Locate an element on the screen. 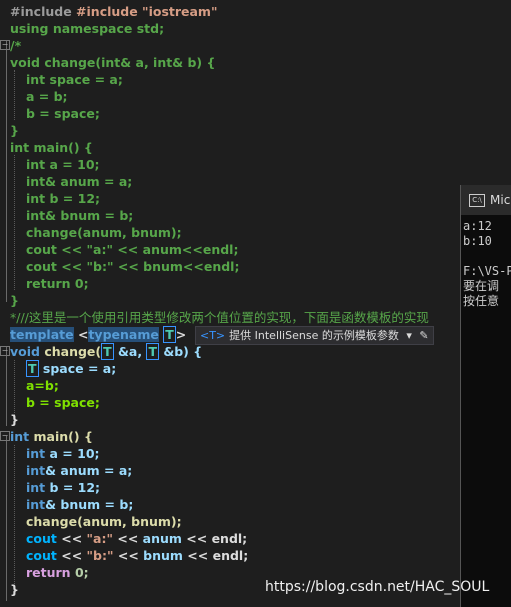  console-window: C:\ Mic a:12 b:10 F:\VS-P 要在调 按任意 is located at coordinates (485, 396).